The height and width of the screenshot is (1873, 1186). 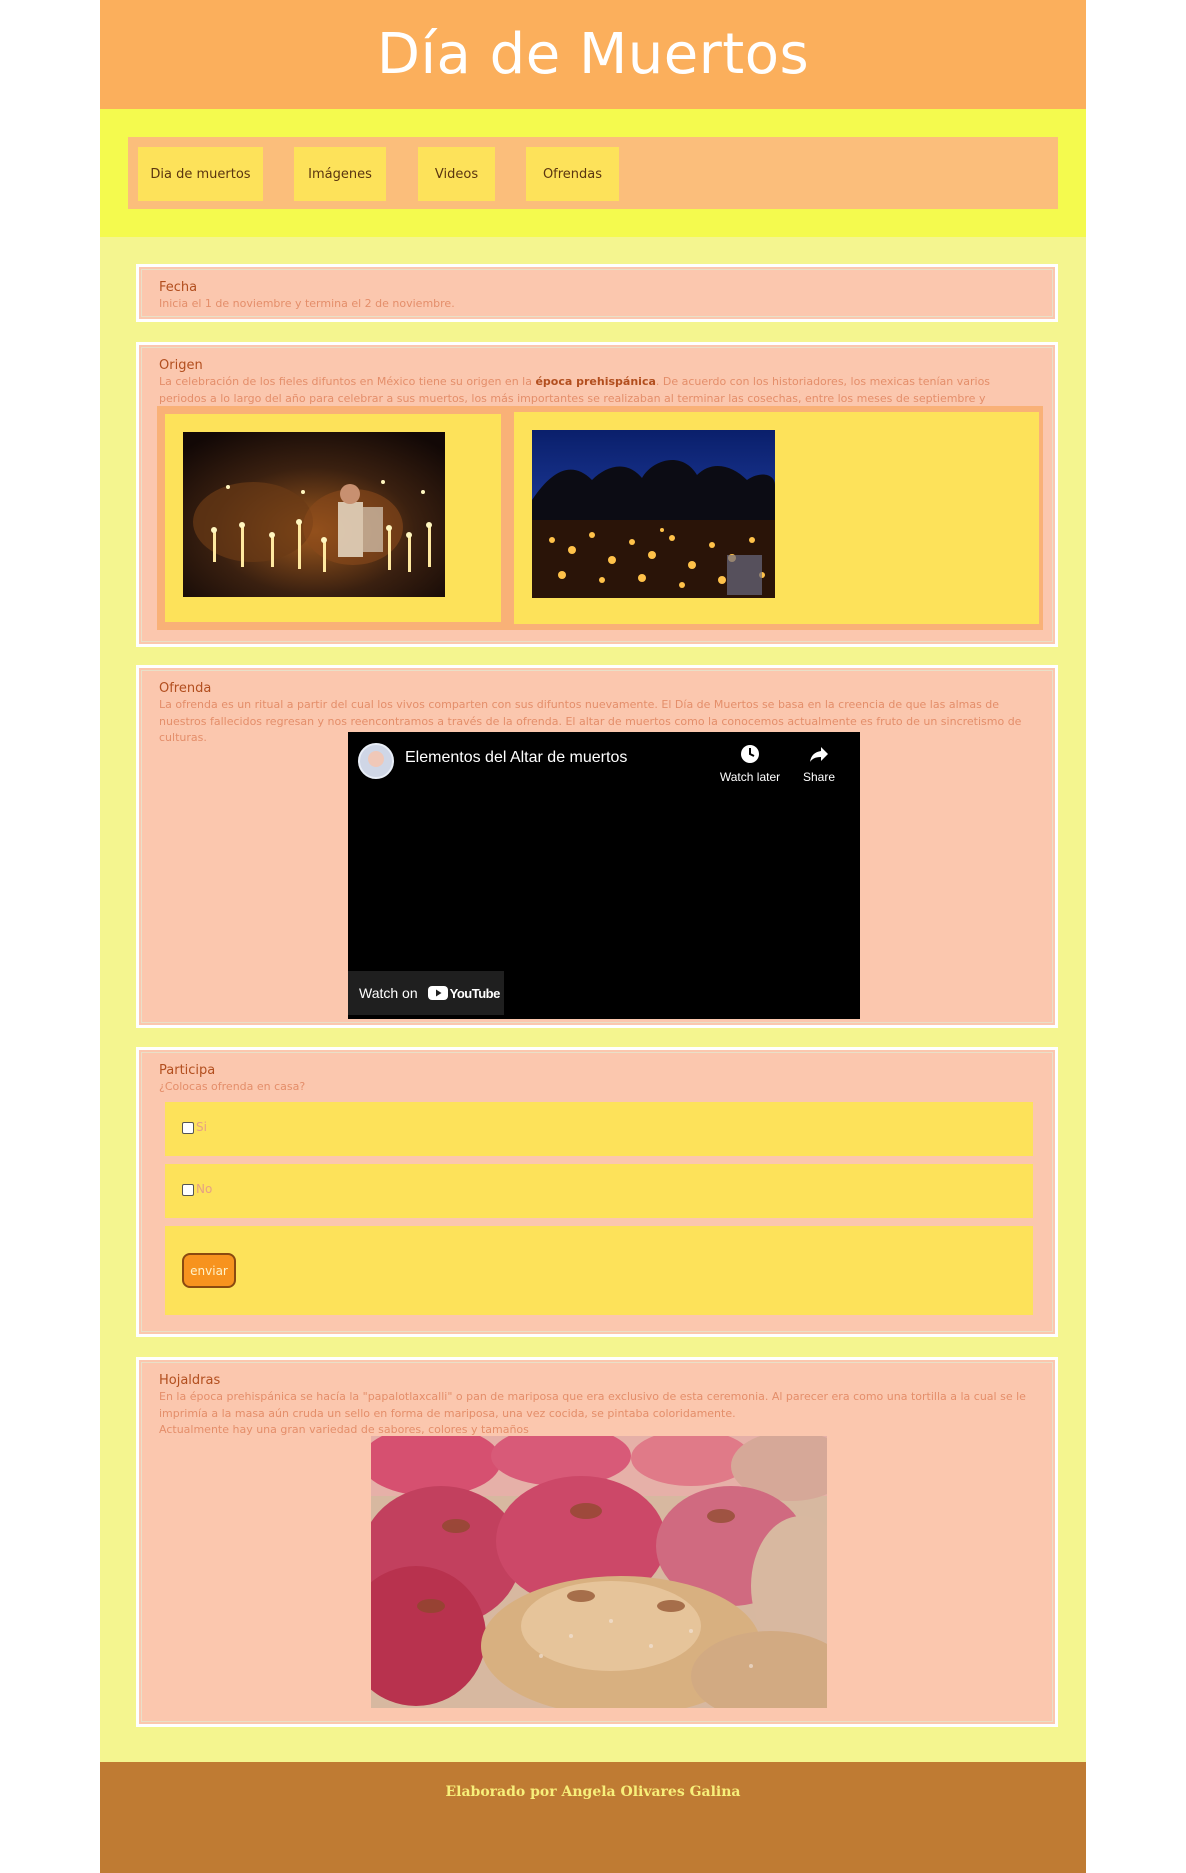 I want to click on section-title: Ofrenda, so click(x=185, y=688).